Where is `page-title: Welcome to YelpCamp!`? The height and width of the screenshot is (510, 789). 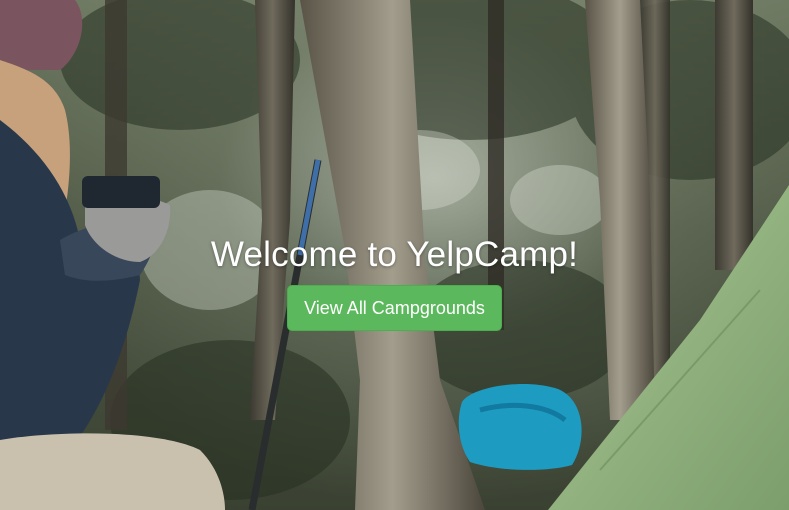
page-title: Welcome to YelpCamp! is located at coordinates (394, 254).